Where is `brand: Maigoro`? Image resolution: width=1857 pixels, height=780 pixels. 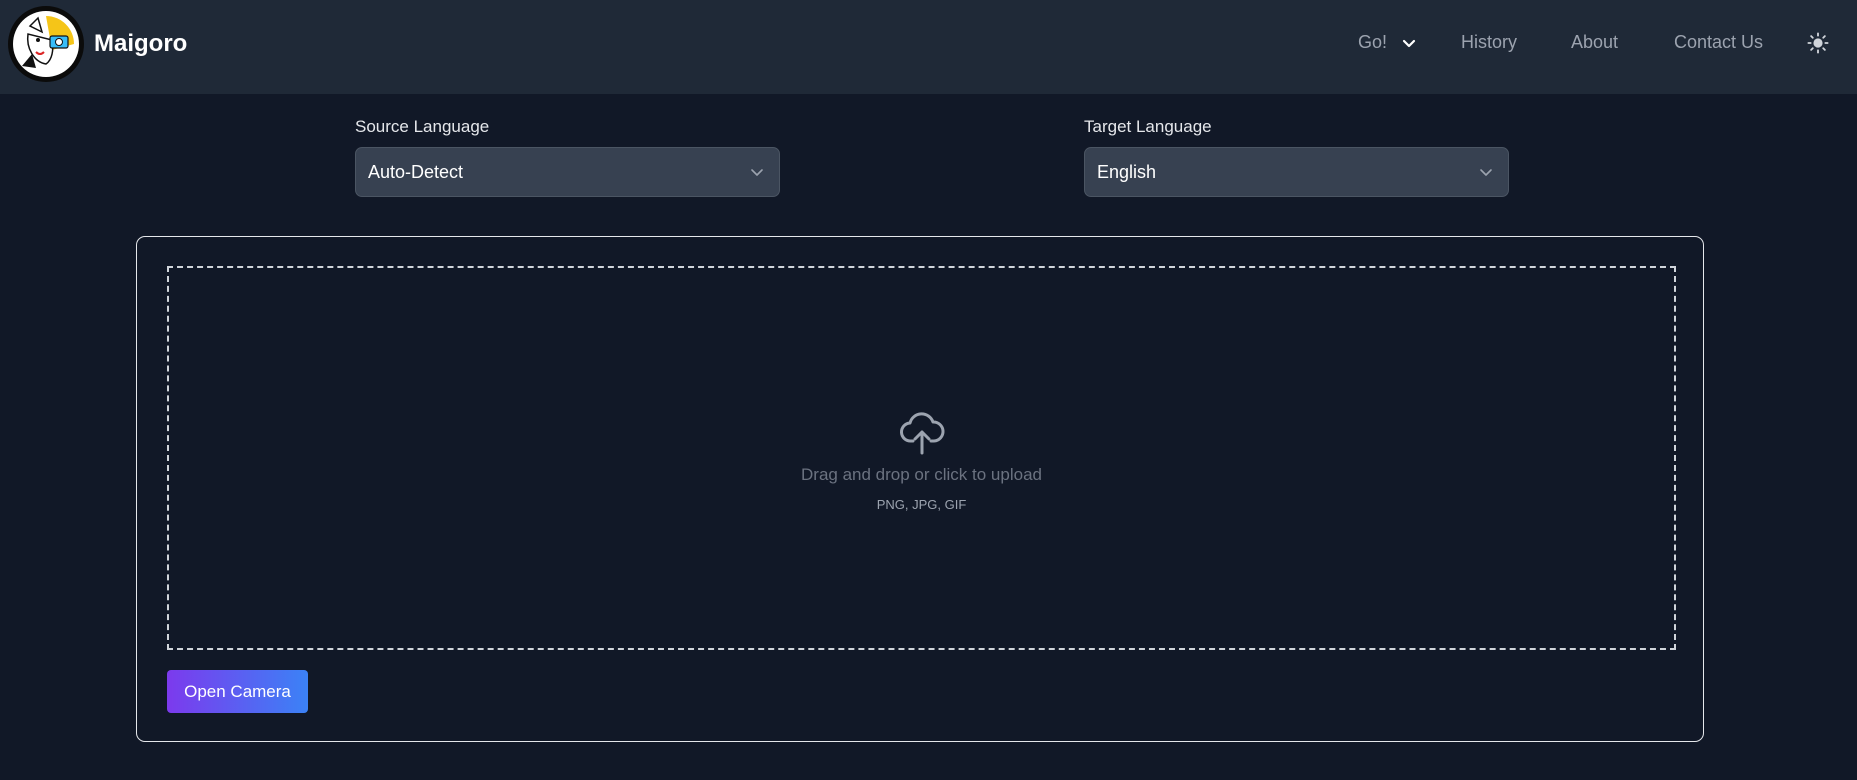
brand: Maigoro is located at coordinates (97, 44).